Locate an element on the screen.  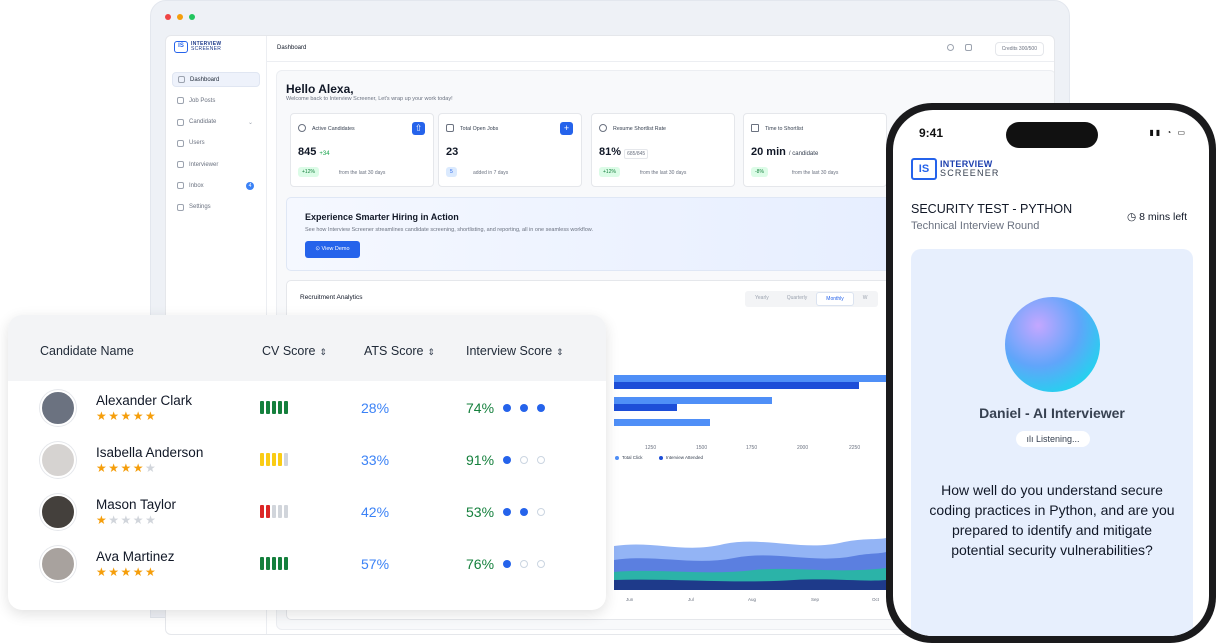
add-job-button: + is located at coordinates (566, 128).